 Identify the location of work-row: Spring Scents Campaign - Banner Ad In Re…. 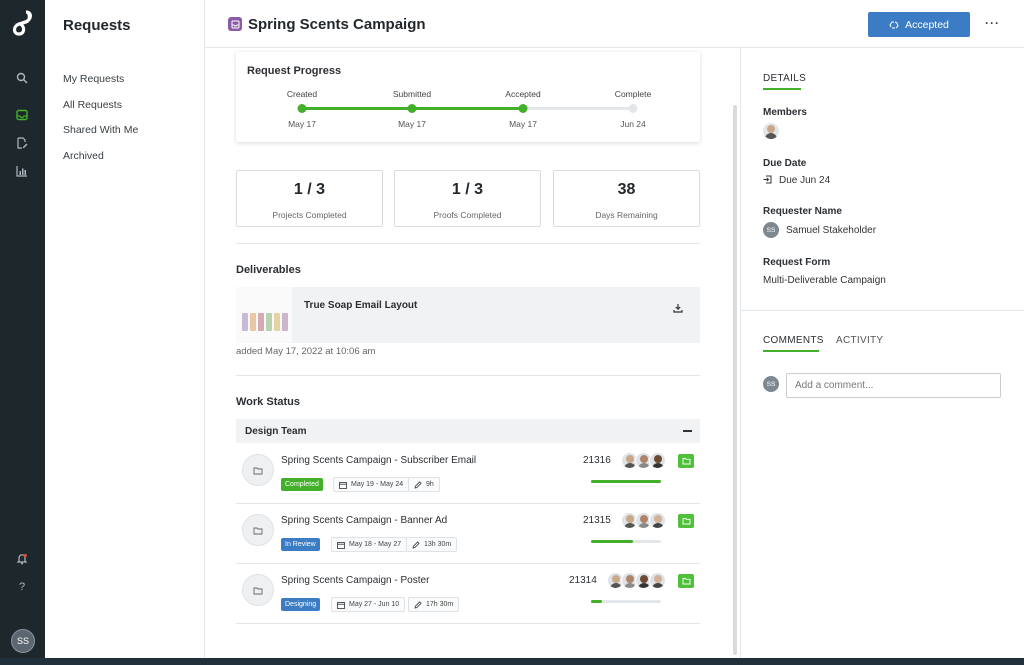
(468, 534).